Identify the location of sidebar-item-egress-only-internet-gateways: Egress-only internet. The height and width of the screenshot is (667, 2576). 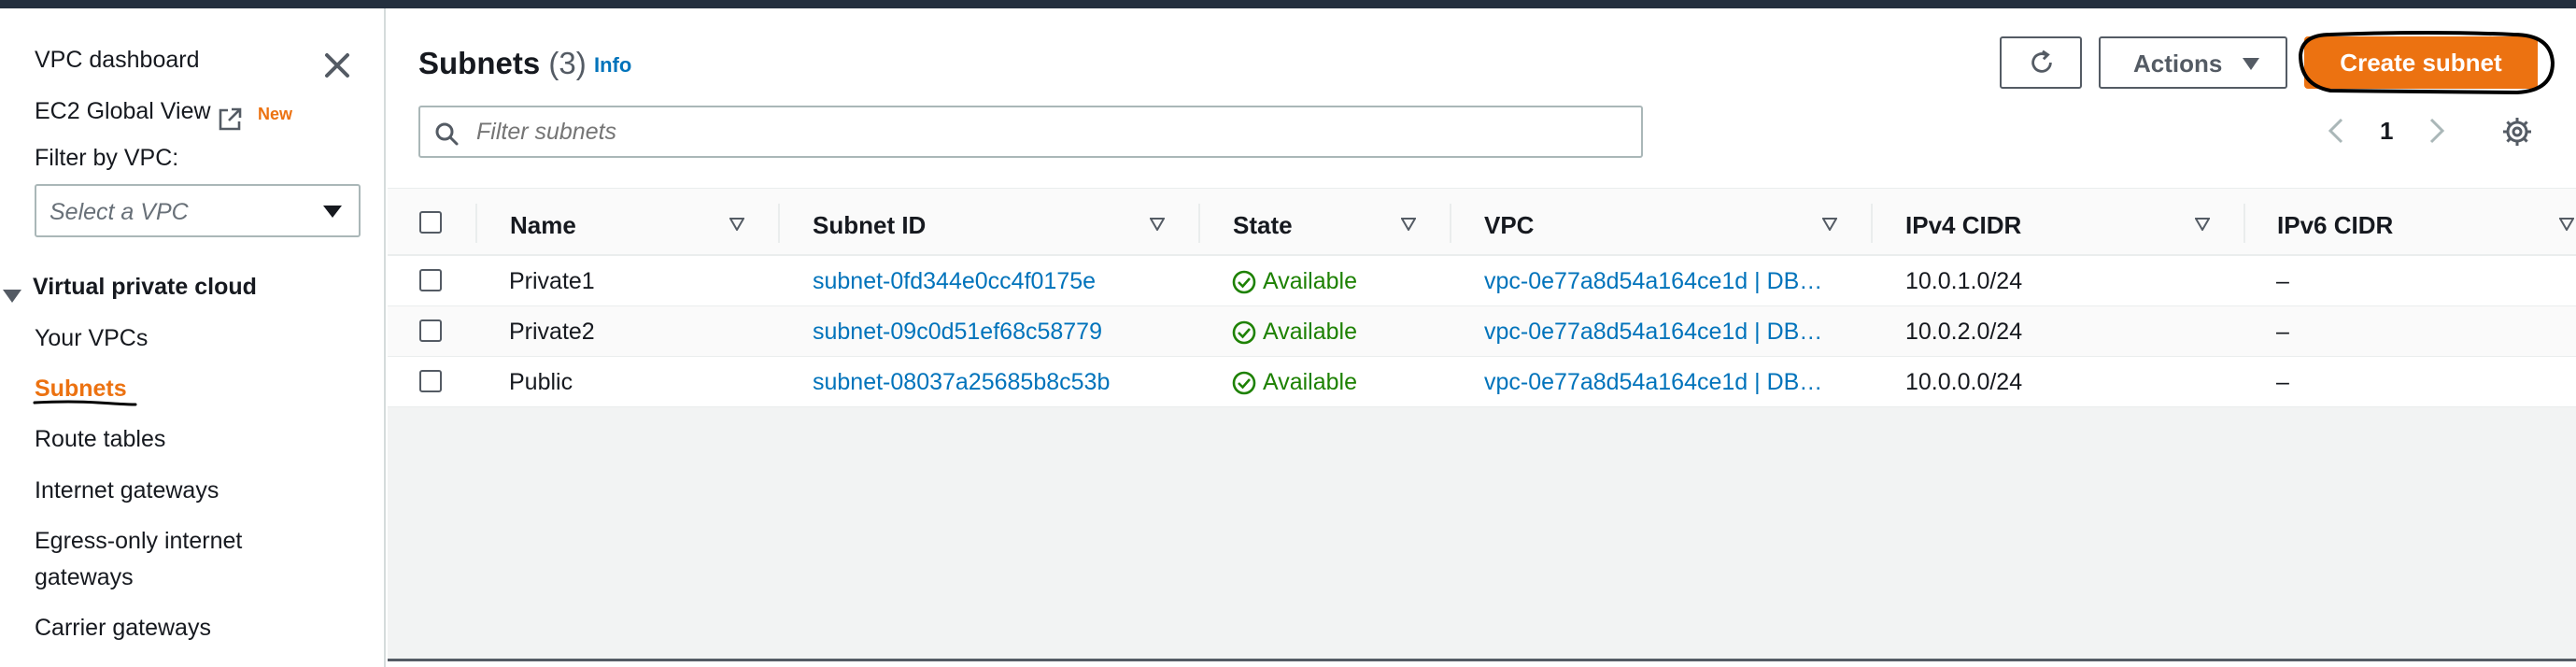
(138, 541).